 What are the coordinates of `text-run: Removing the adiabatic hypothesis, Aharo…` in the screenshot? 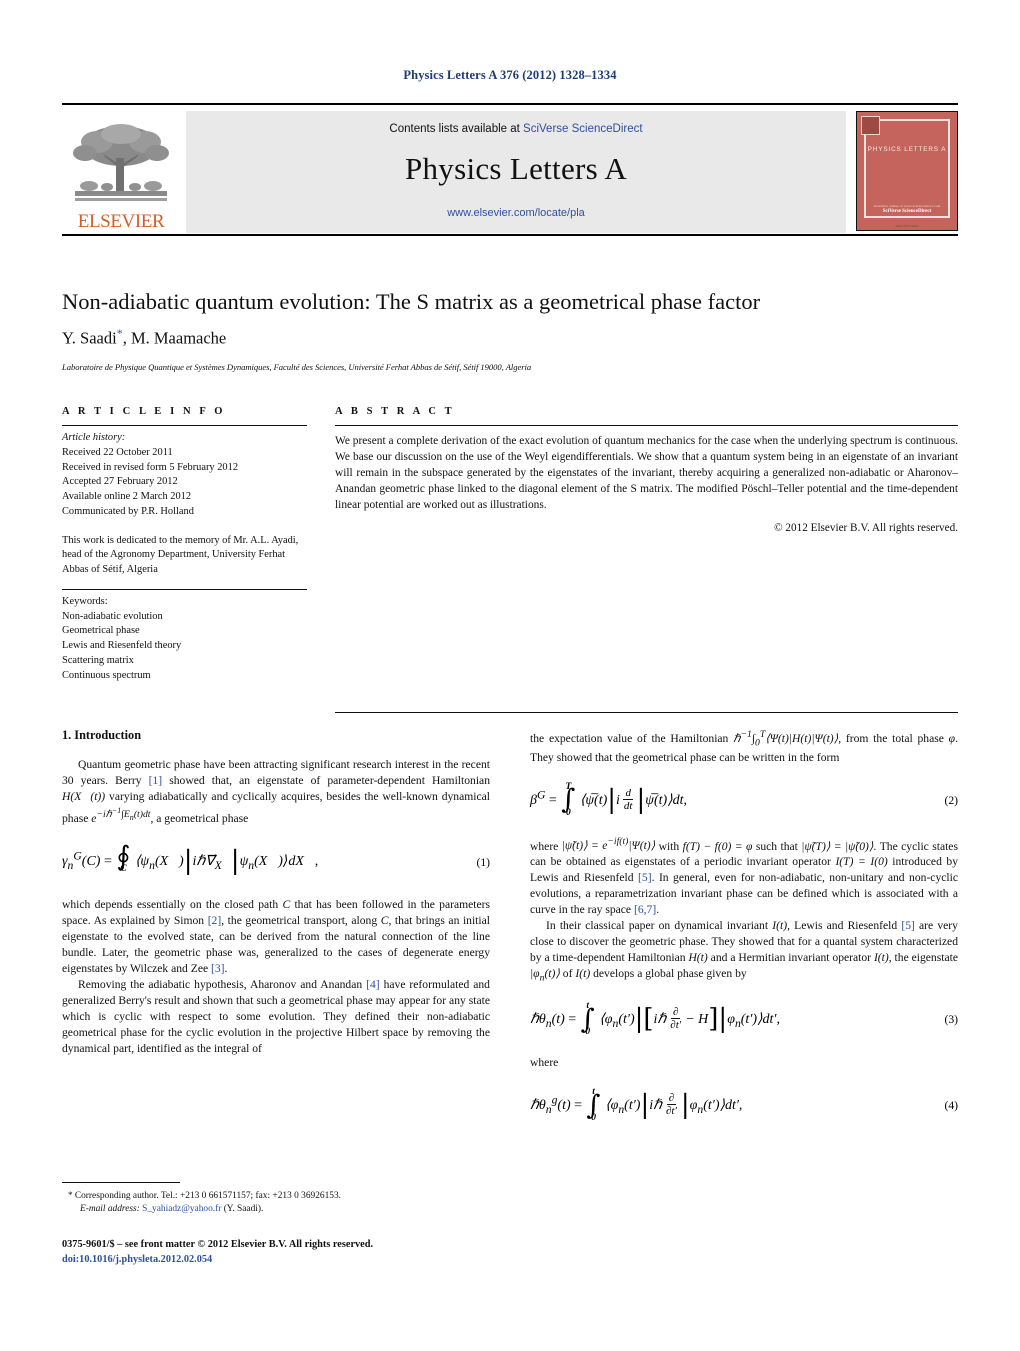 It's located at (222, 984).